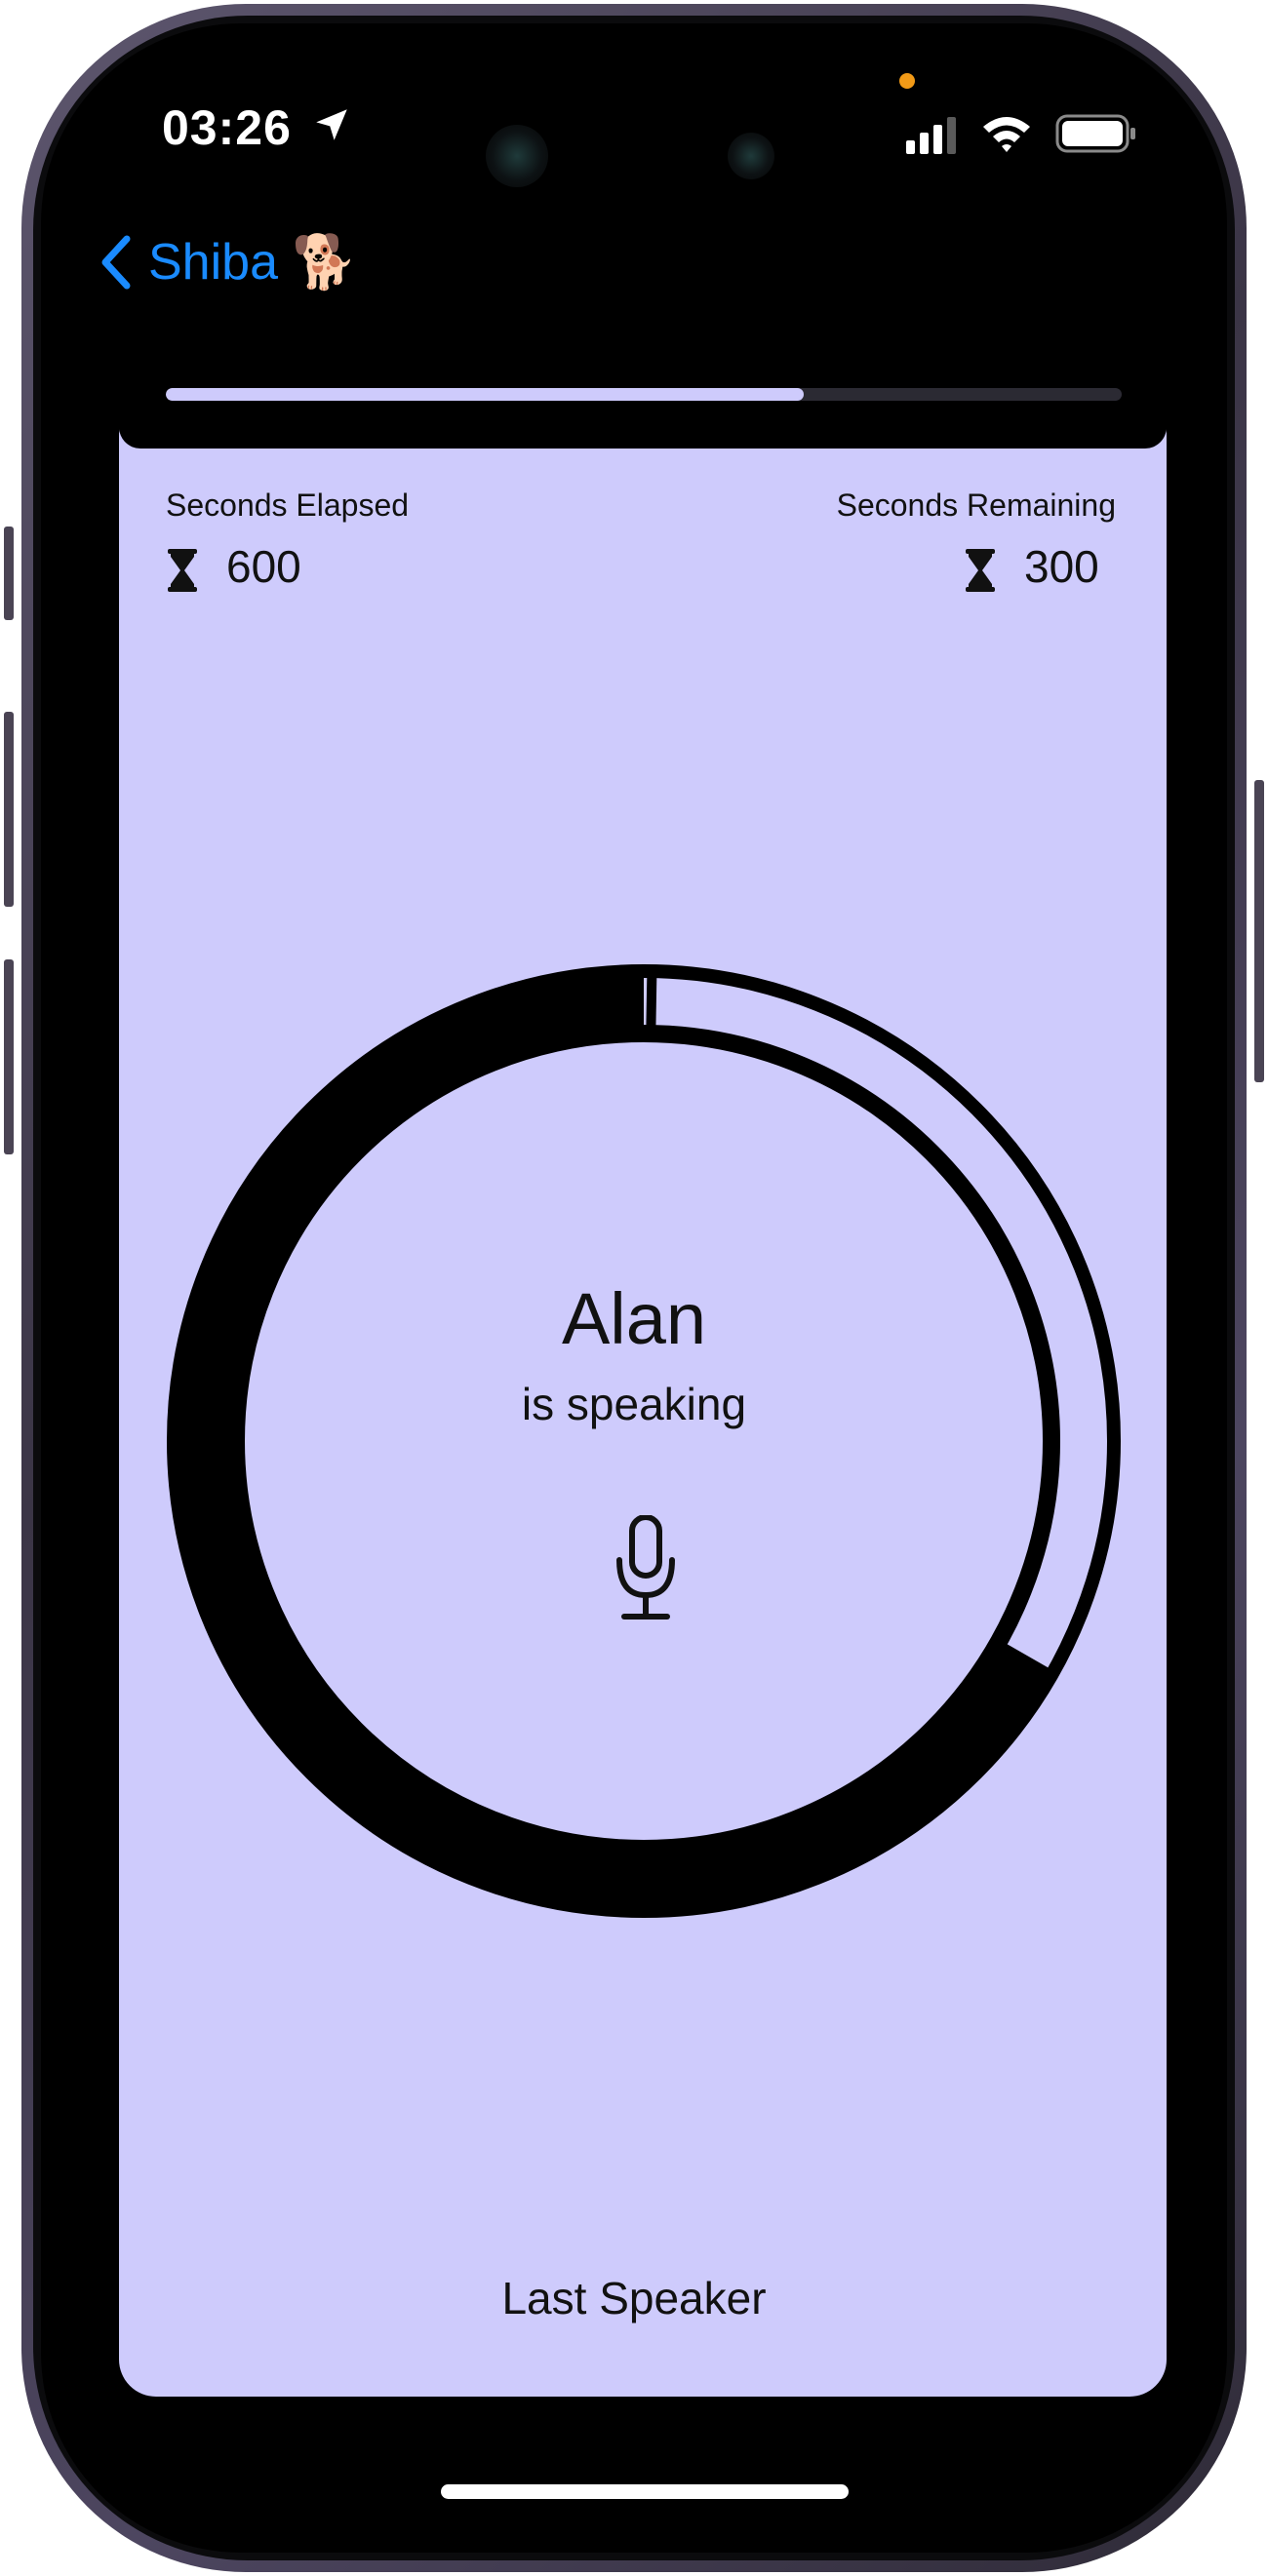 The image size is (1268, 2576). I want to click on last-speaker-label: Last Speaker, so click(634, 2298).